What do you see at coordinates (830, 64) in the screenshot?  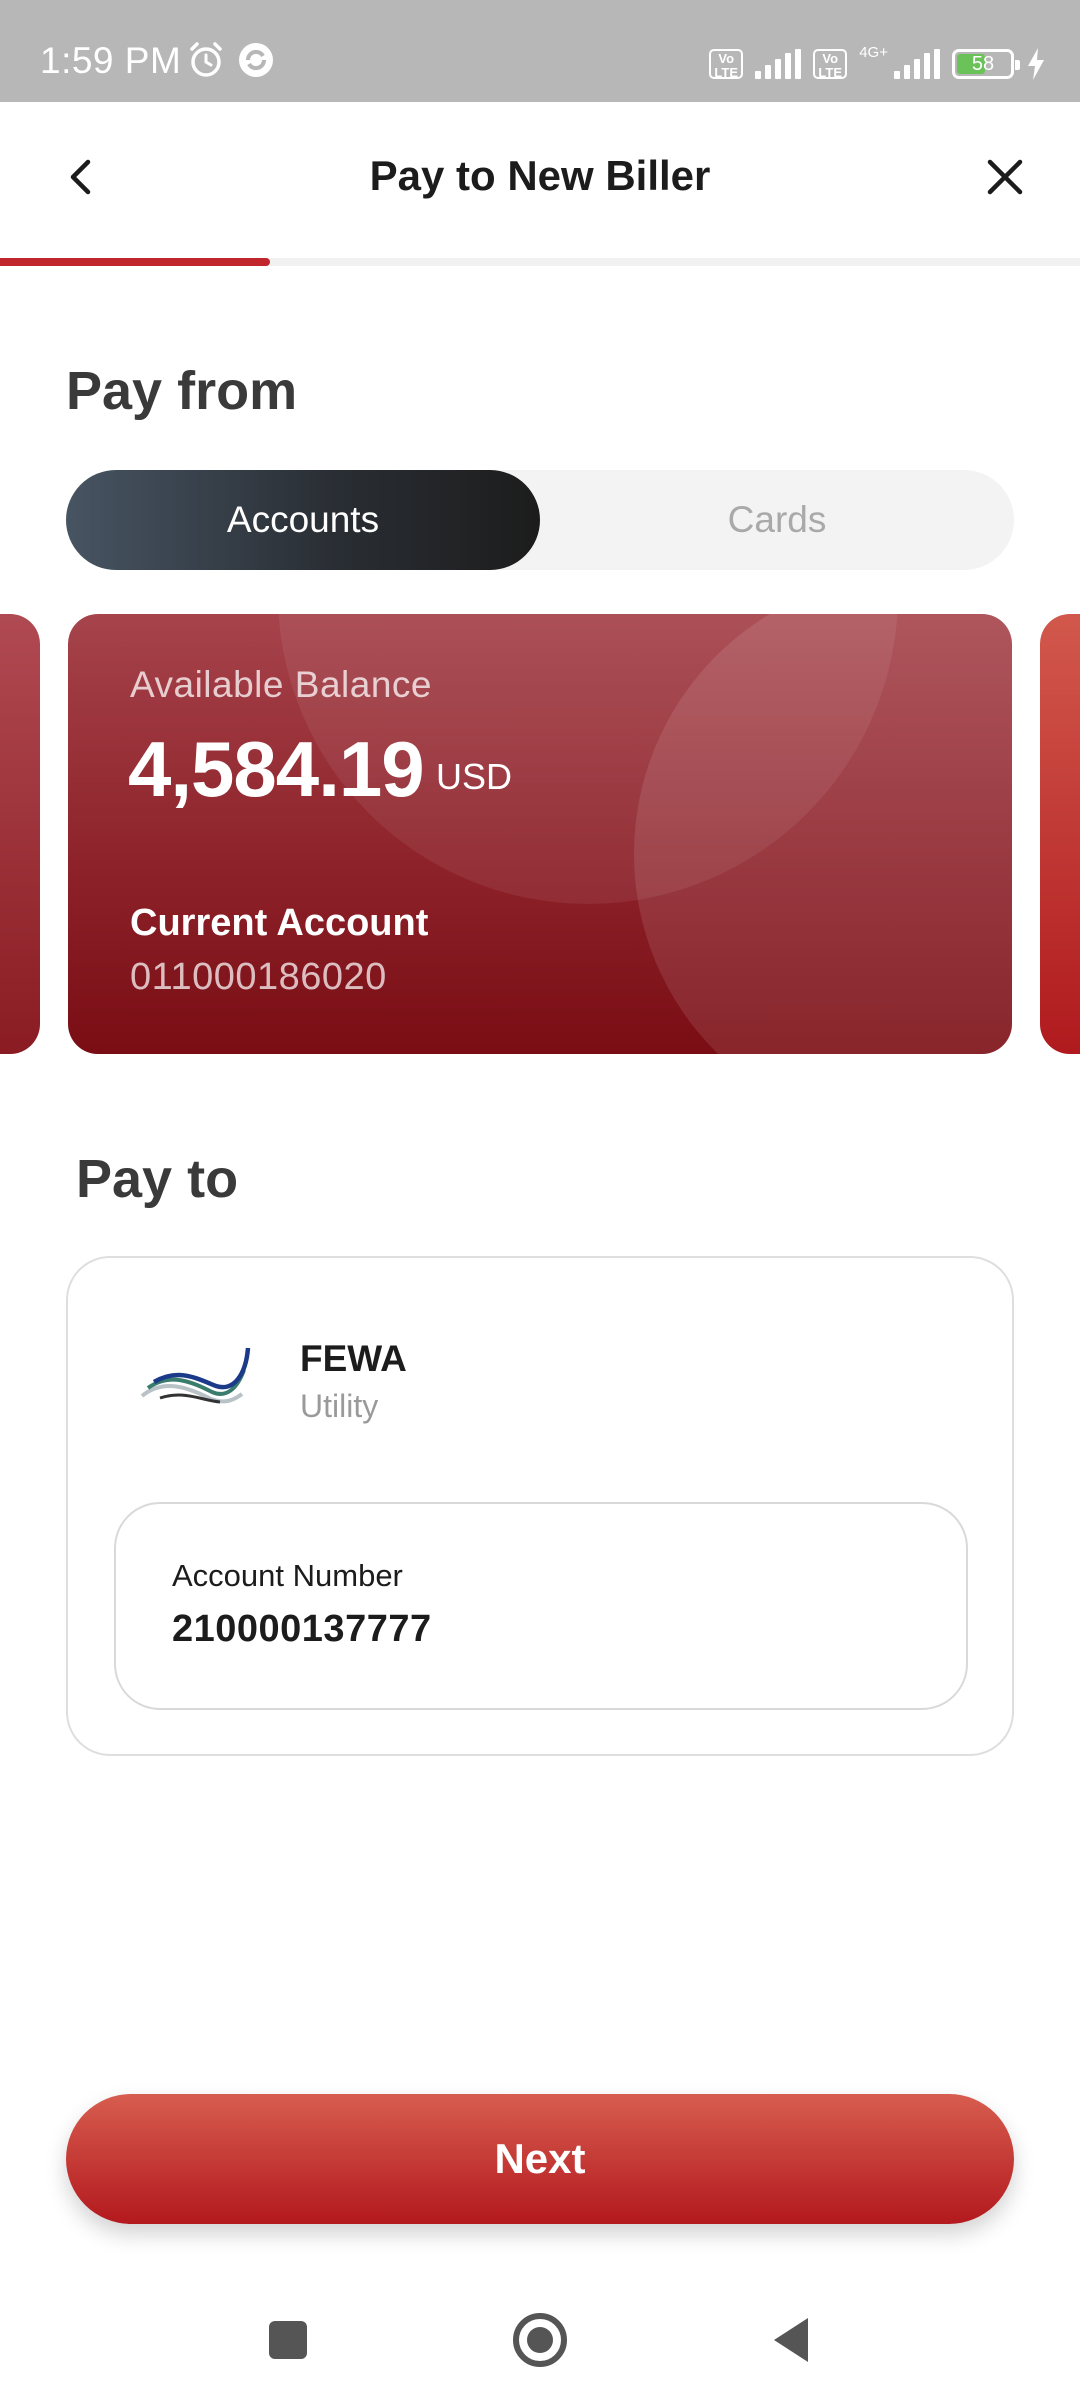 I see `volte-icon-2: Vo LTE` at bounding box center [830, 64].